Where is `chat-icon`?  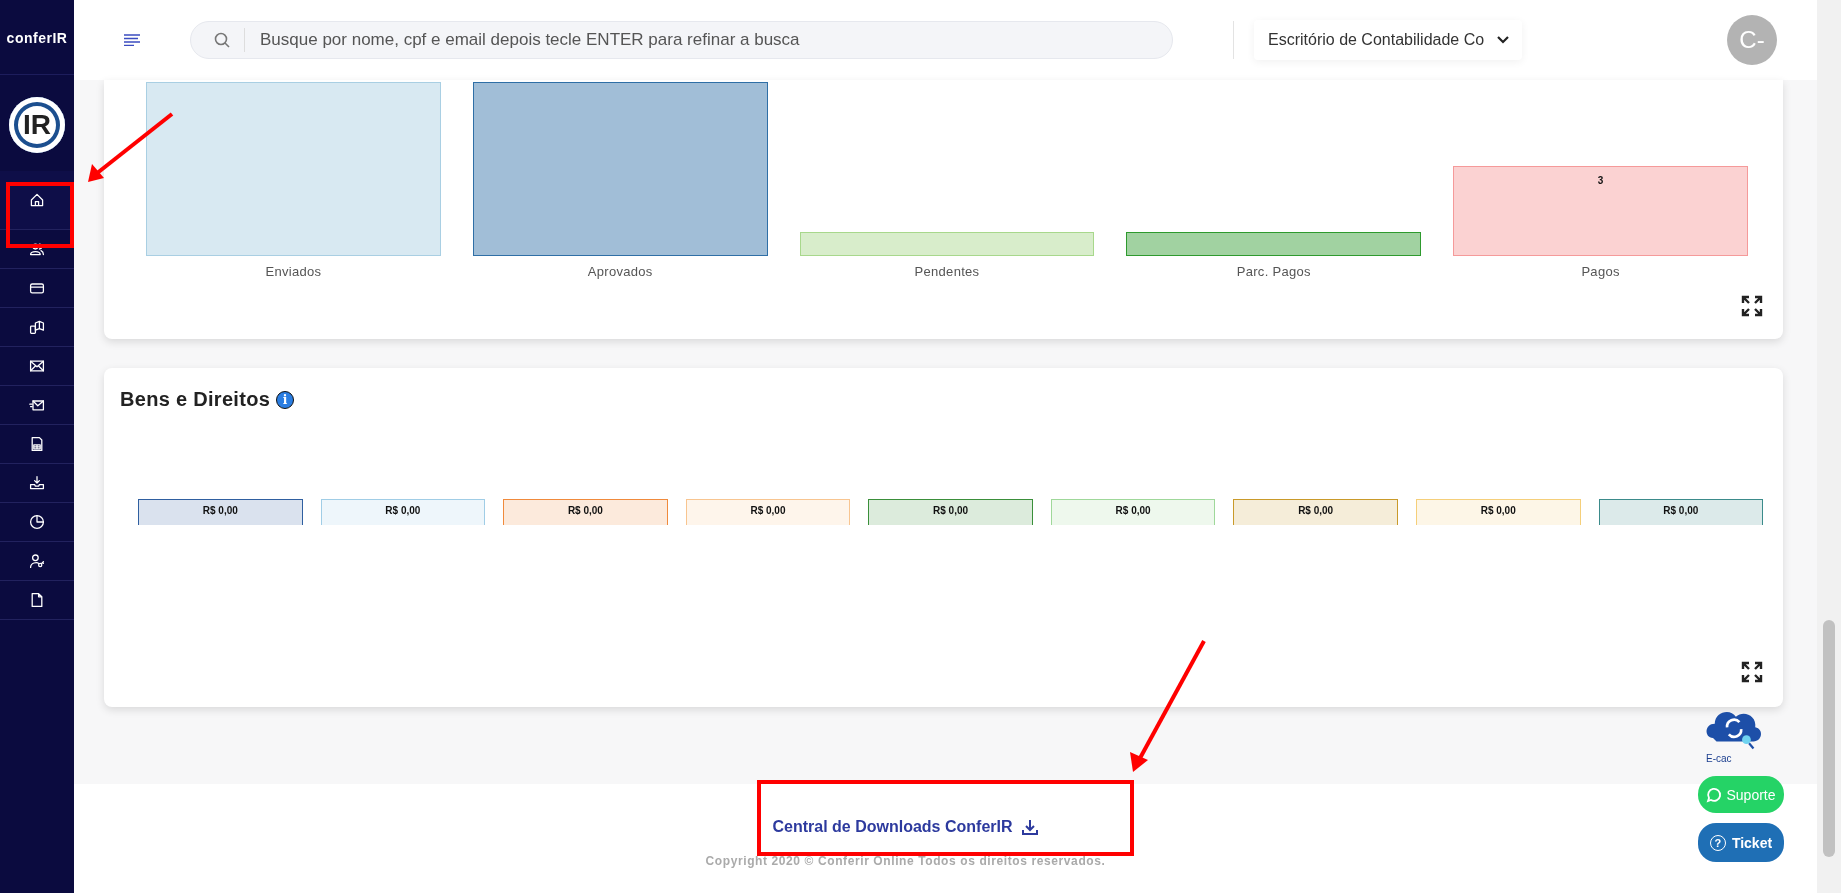 chat-icon is located at coordinates (1714, 794).